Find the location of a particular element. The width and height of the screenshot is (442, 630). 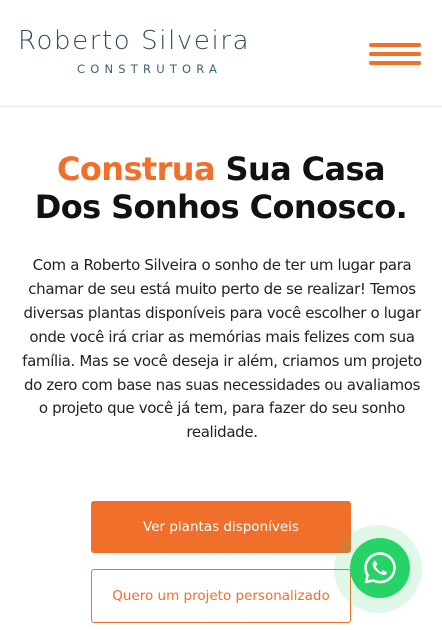

custom-project-button: Quero um projeto personalizado is located at coordinates (221, 596).